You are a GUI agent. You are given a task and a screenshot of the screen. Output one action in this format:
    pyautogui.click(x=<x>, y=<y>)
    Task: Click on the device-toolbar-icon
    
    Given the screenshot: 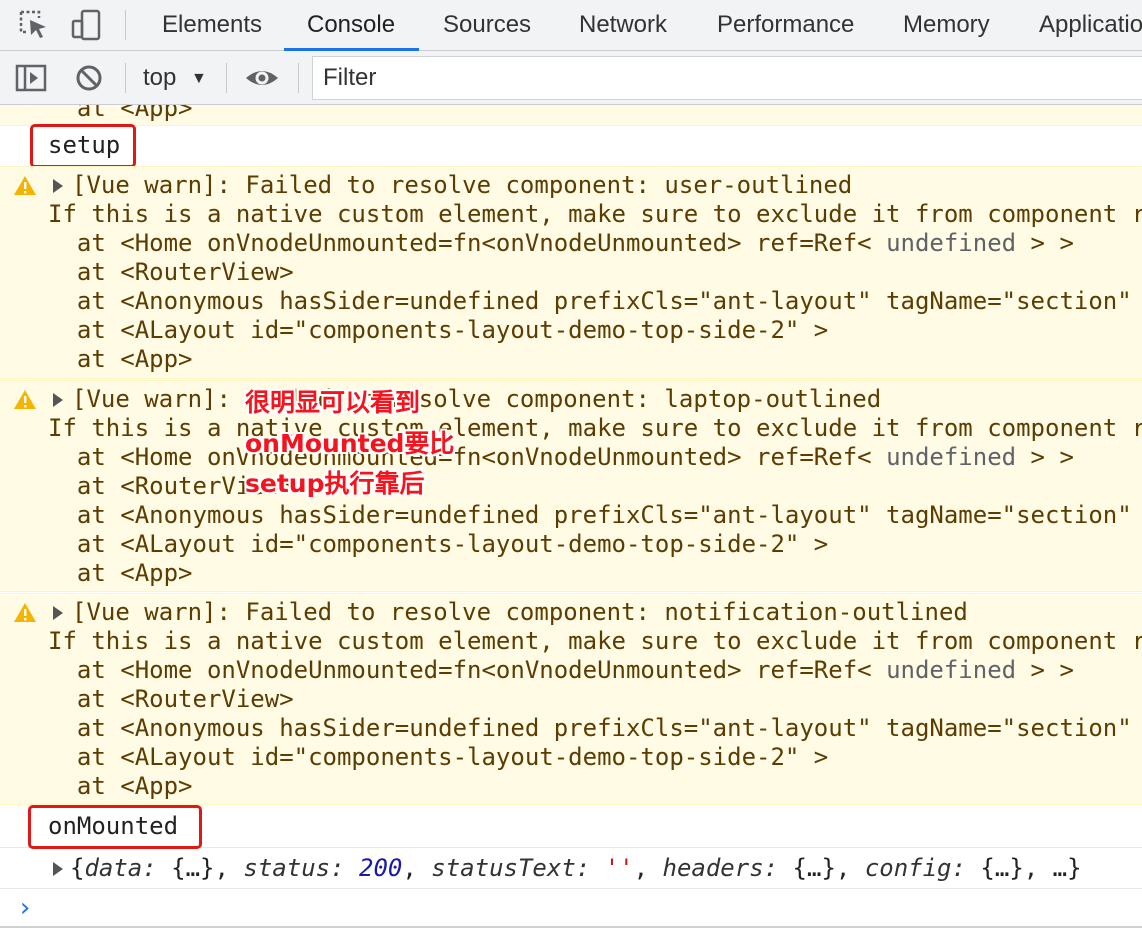 What is the action you would take?
    pyautogui.click(x=87, y=25)
    